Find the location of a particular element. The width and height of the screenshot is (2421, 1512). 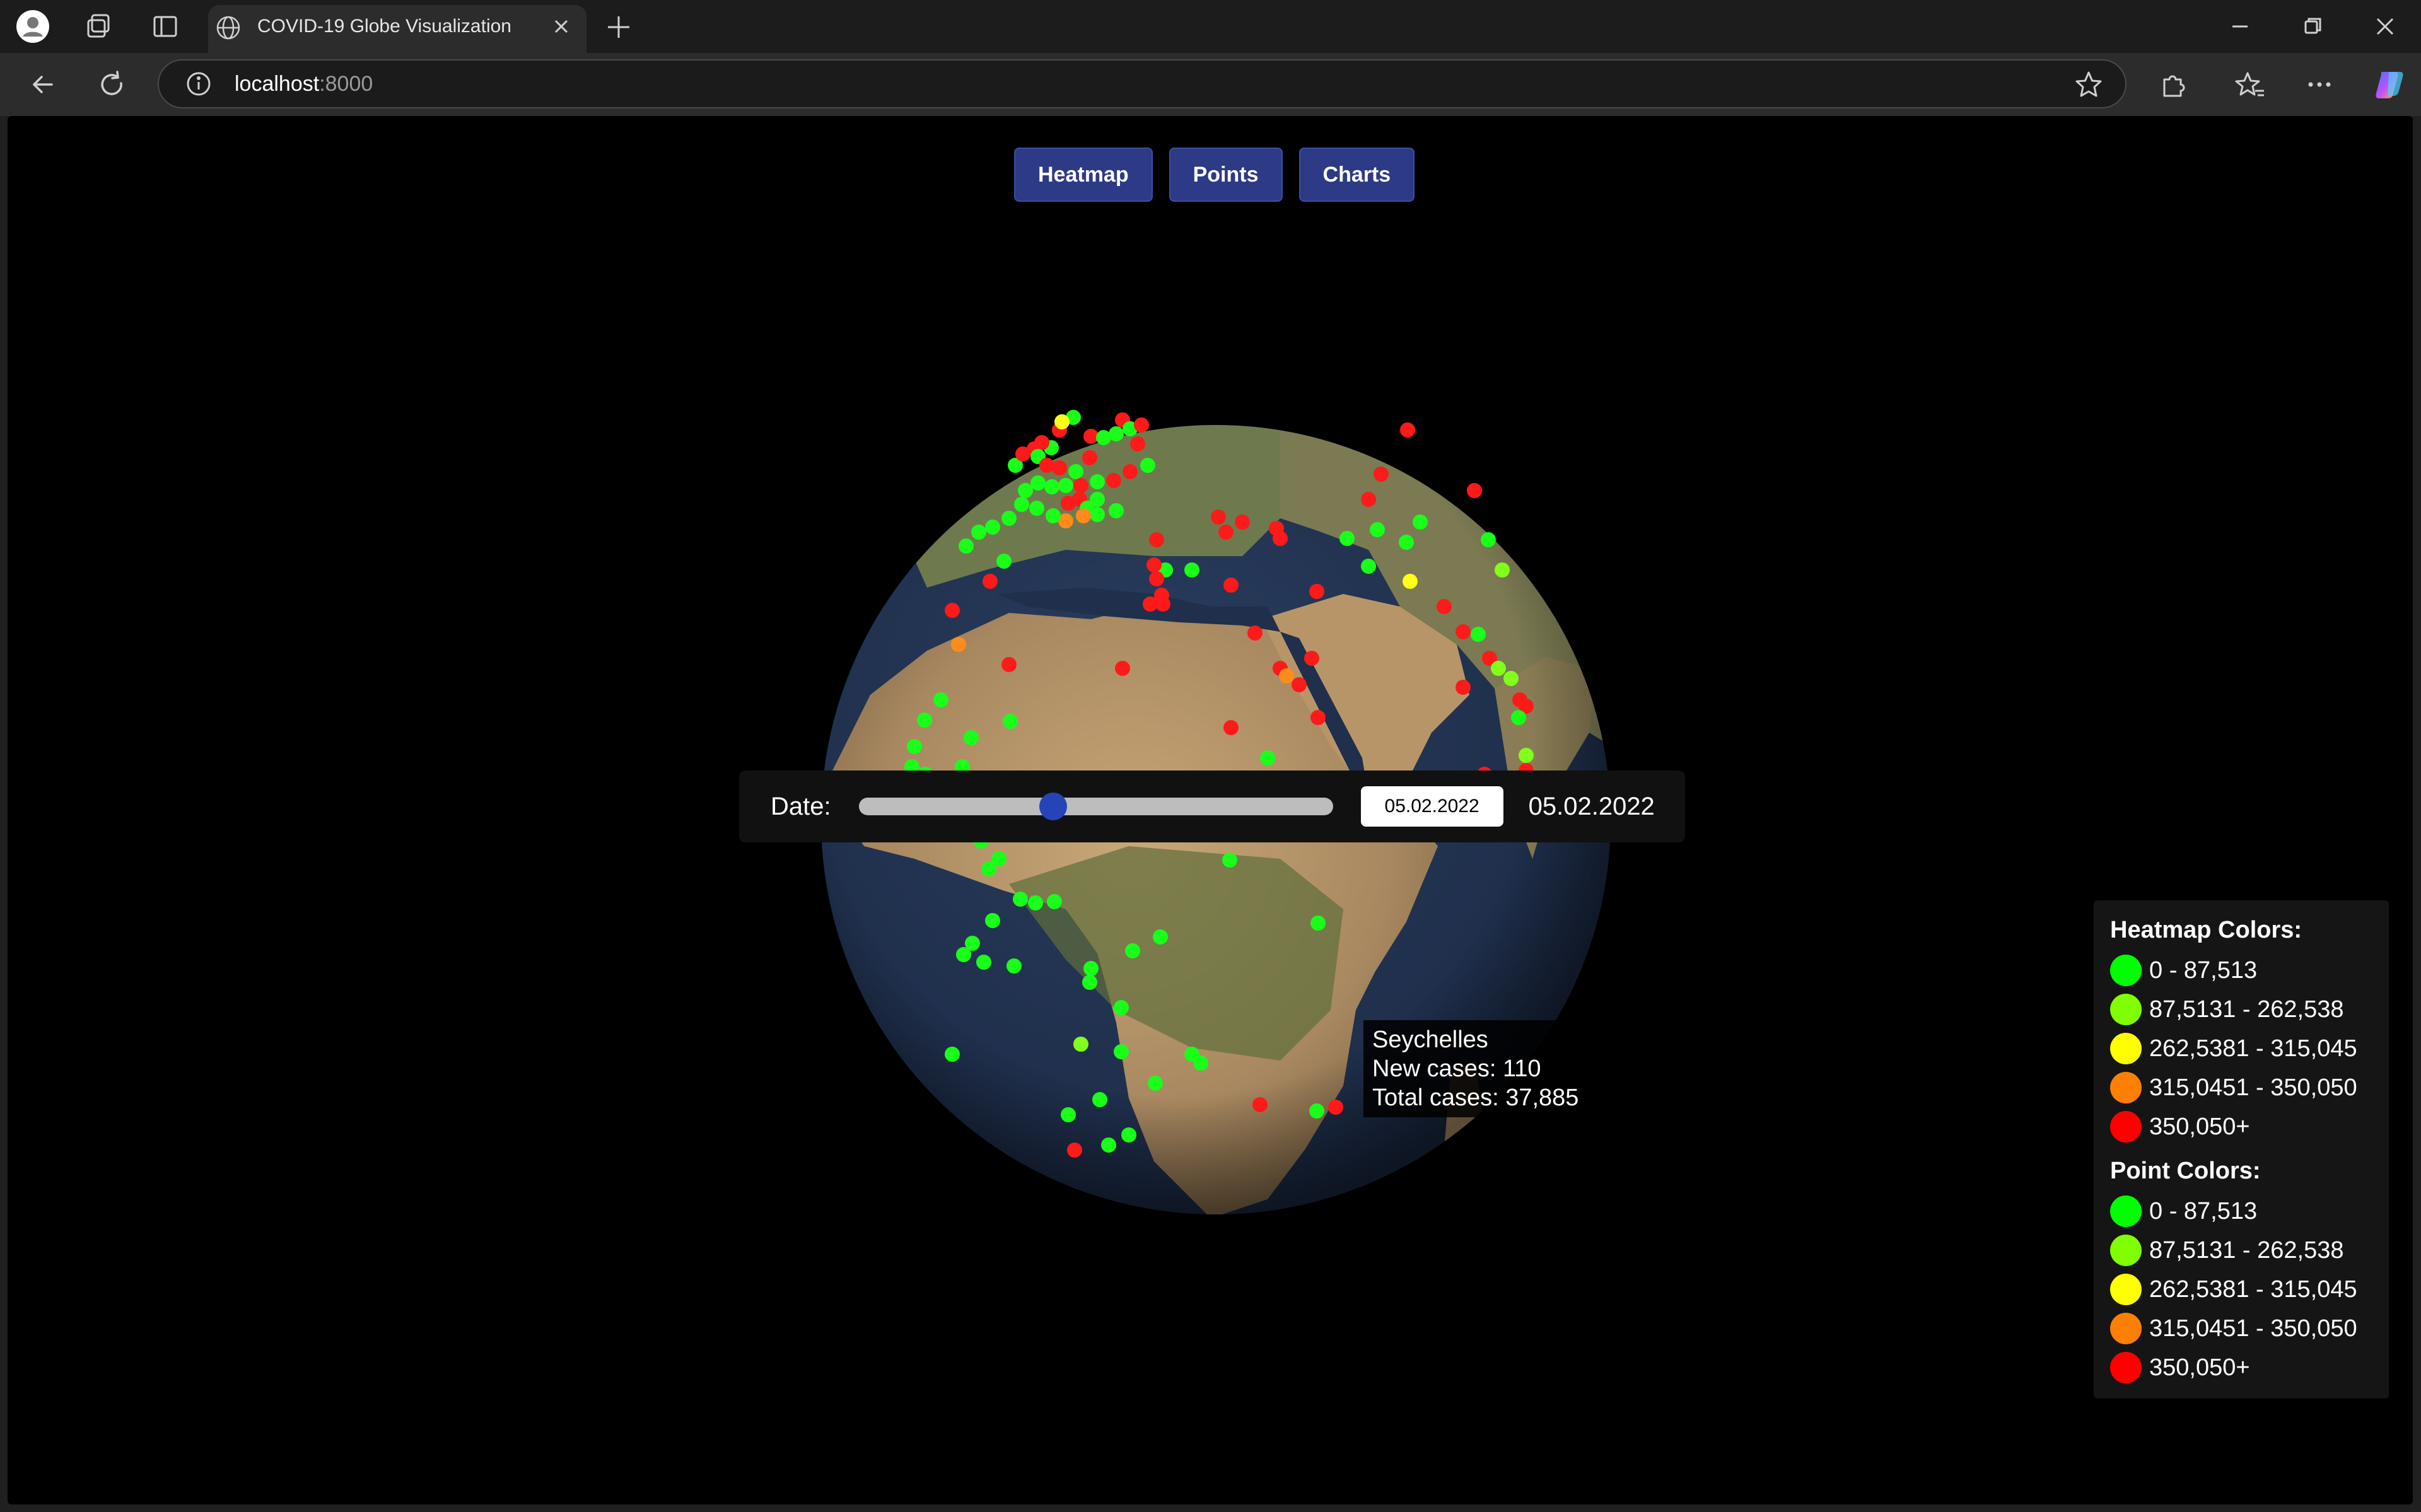

new-tab-icon is located at coordinates (618, 27).